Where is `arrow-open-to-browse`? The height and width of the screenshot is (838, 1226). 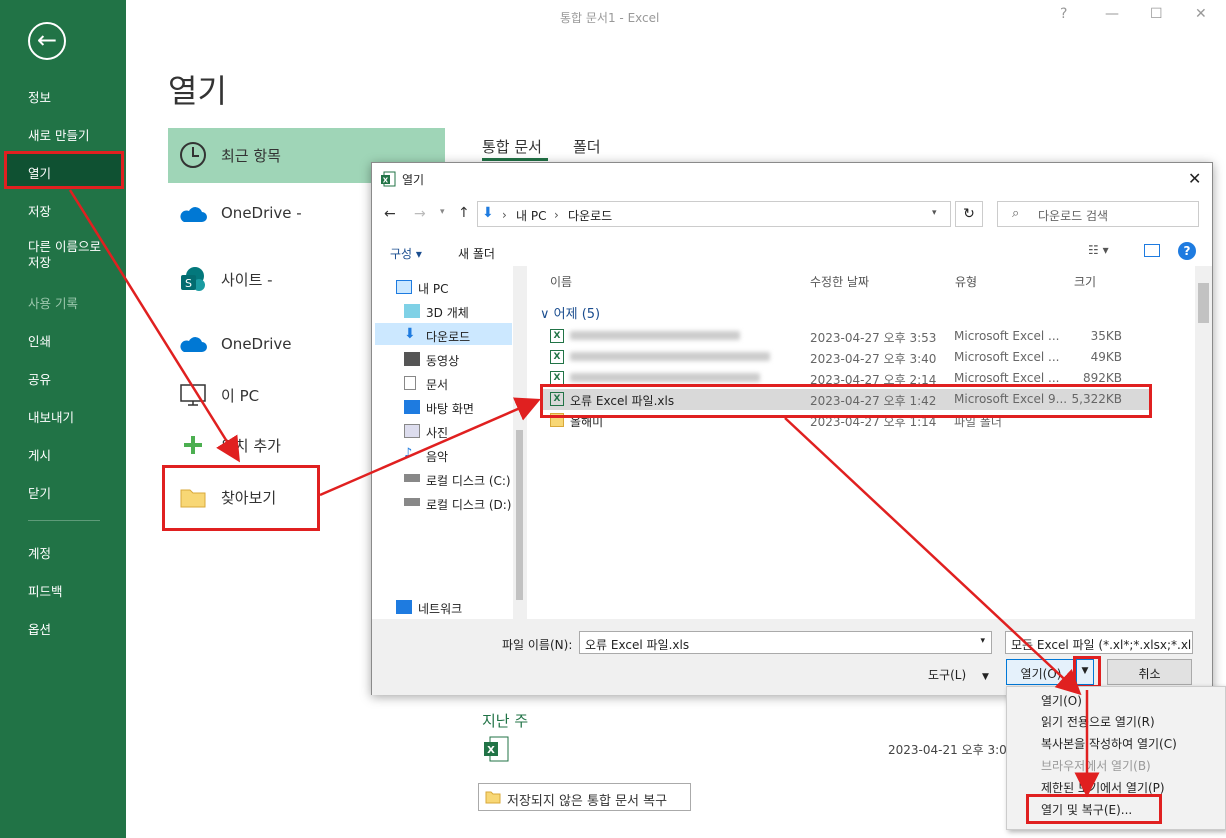 arrow-open-to-browse is located at coordinates (154, 326).